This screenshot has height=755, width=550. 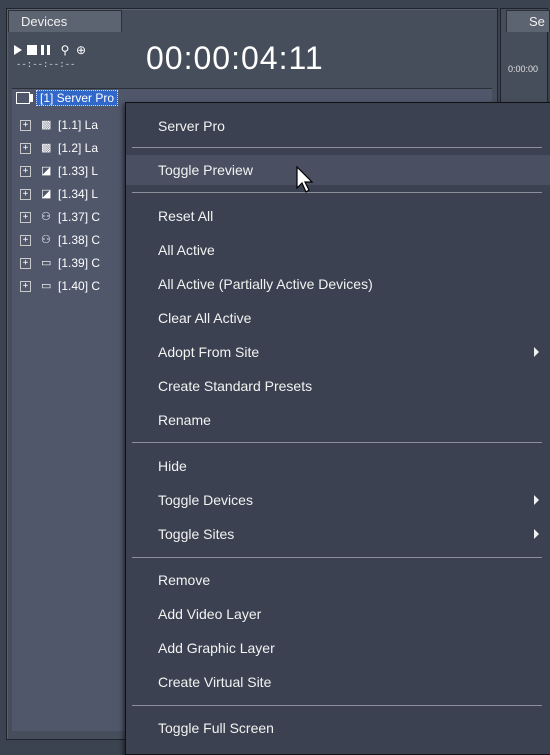 I want to click on menu-header: Server Pro, so click(x=191, y=126).